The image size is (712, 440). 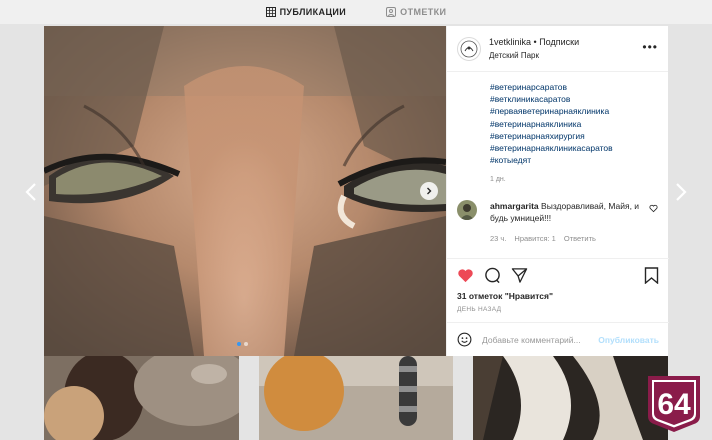 What do you see at coordinates (498, 238) in the screenshot?
I see `comment-time: 23 ч.` at bounding box center [498, 238].